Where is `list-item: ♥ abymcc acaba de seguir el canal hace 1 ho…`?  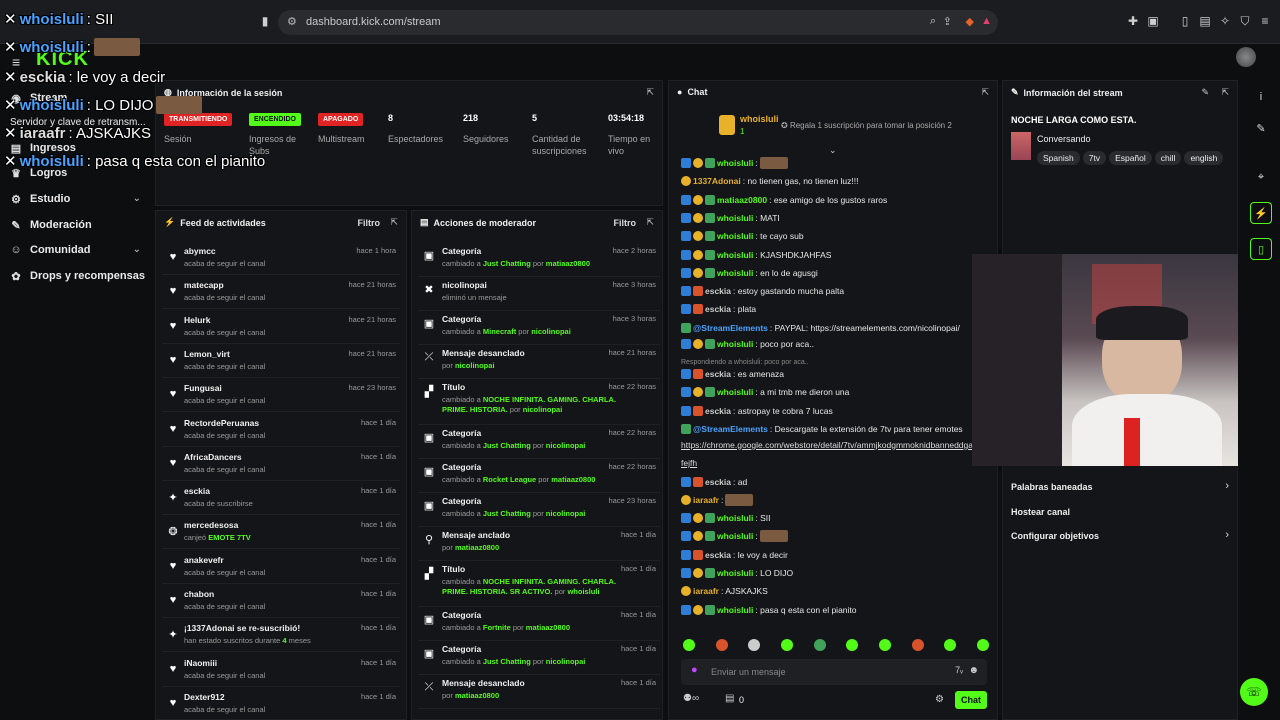 list-item: ♥ abymcc acaba de seguir el canal hace 1 ho… is located at coordinates (281, 259).